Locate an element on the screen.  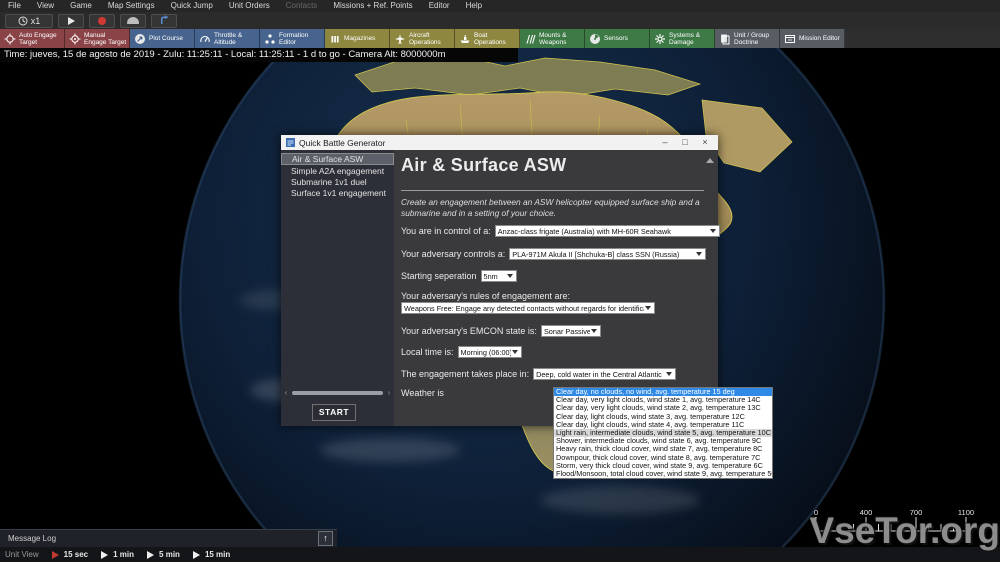
expand-log-button: ↑ is located at coordinates (325, 538).